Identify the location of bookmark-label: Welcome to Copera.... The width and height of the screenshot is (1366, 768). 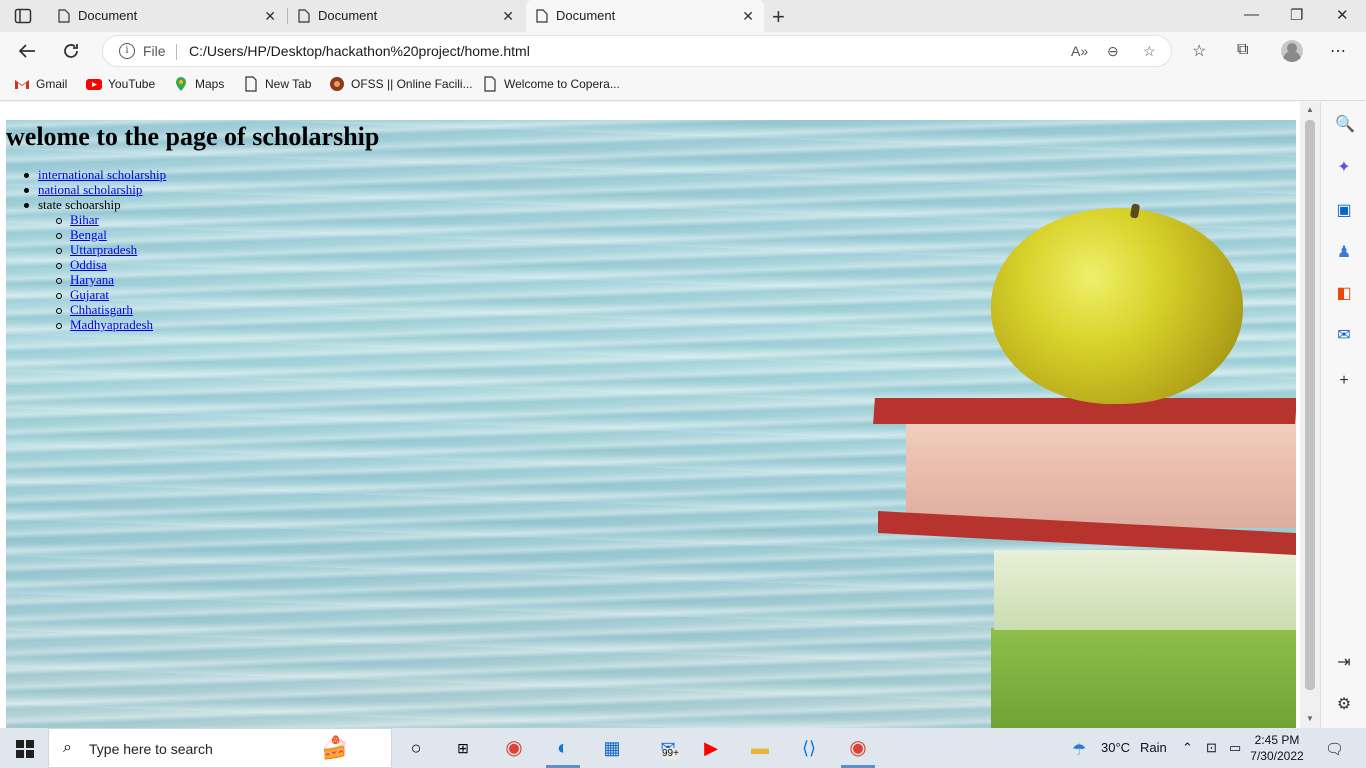
(562, 84).